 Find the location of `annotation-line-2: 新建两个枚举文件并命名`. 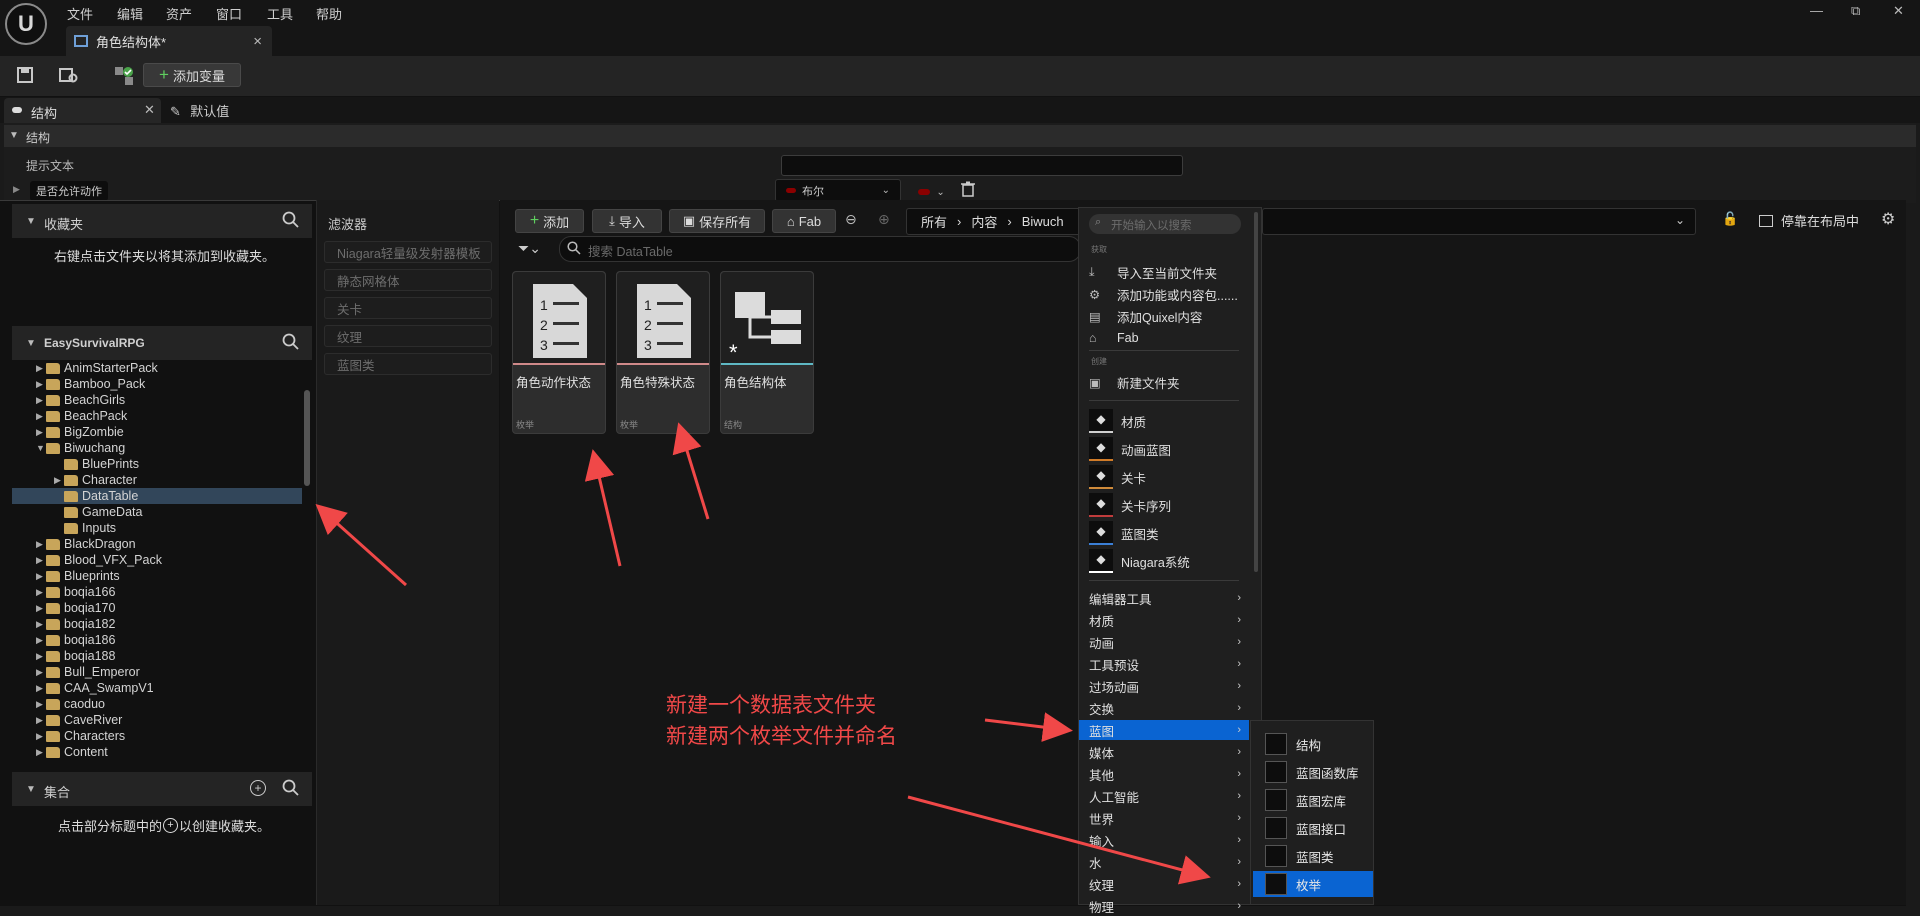

annotation-line-2: 新建两个枚举文件并命名 is located at coordinates (781, 736).